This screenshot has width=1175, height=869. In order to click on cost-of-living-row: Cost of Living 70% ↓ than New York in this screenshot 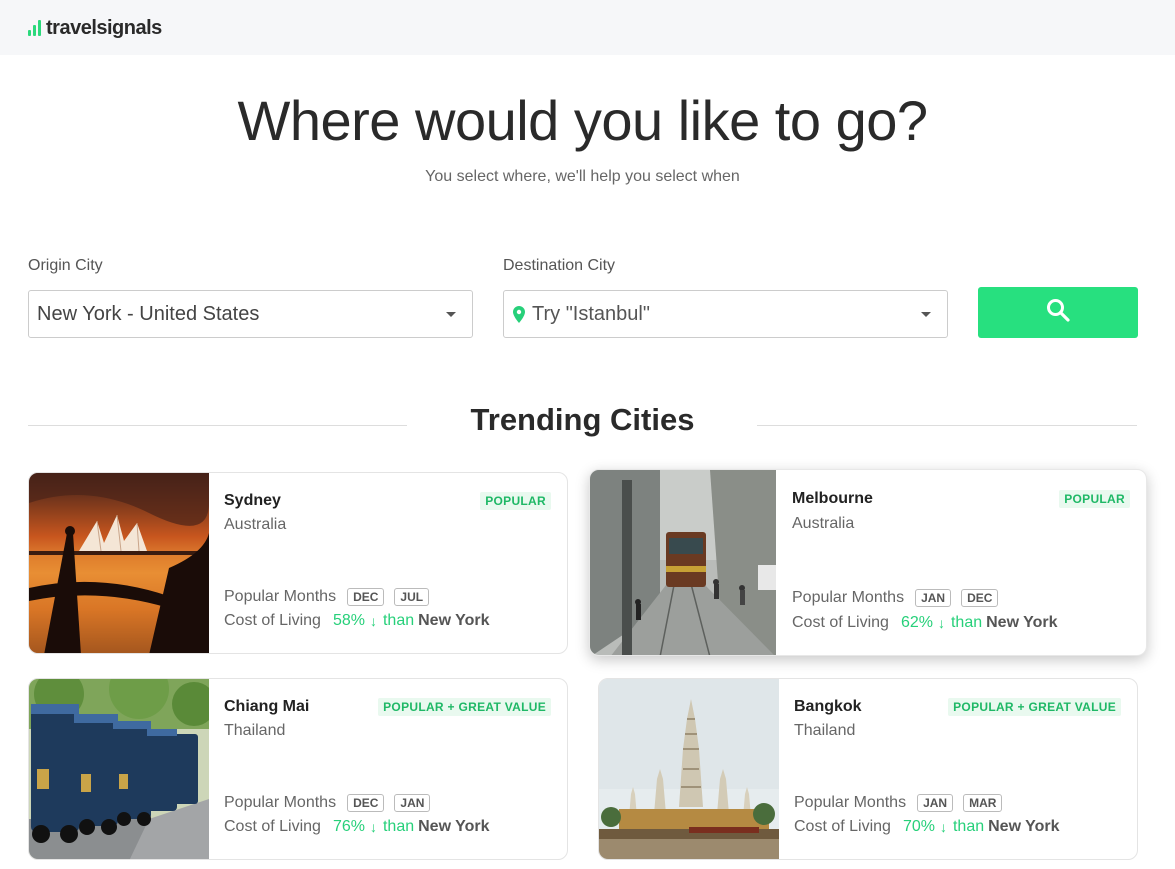, I will do `click(927, 827)`.